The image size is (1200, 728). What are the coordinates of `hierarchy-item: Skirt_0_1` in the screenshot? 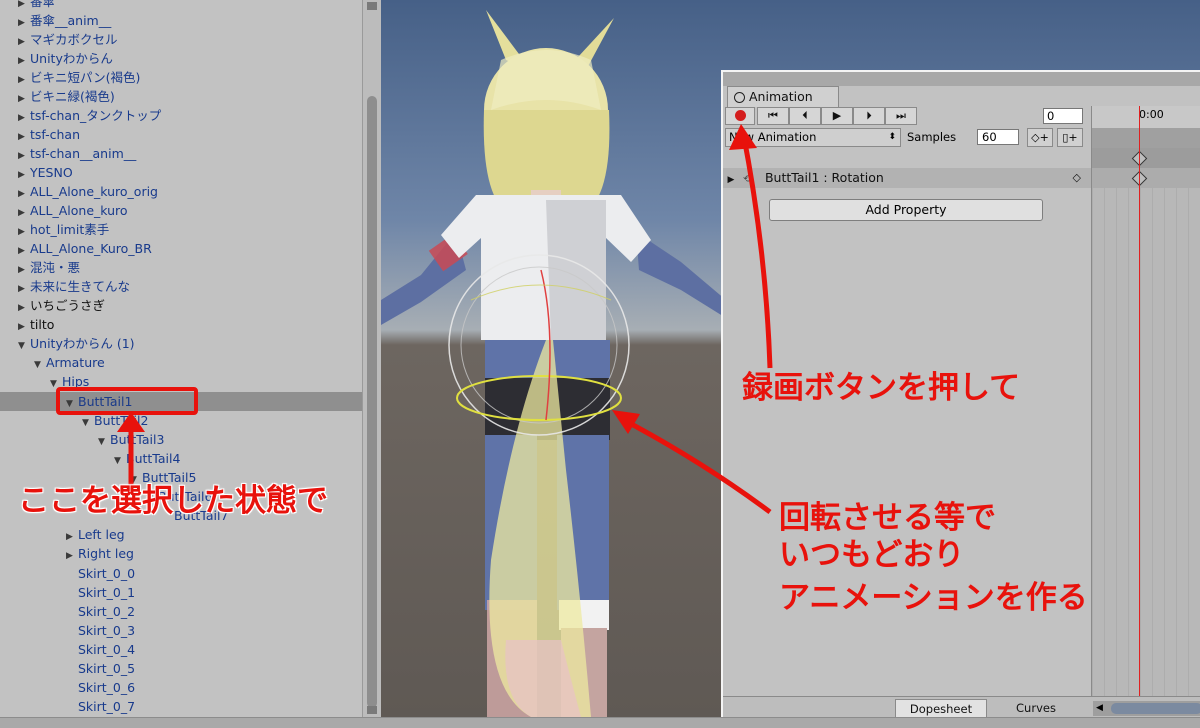 It's located at (100, 592).